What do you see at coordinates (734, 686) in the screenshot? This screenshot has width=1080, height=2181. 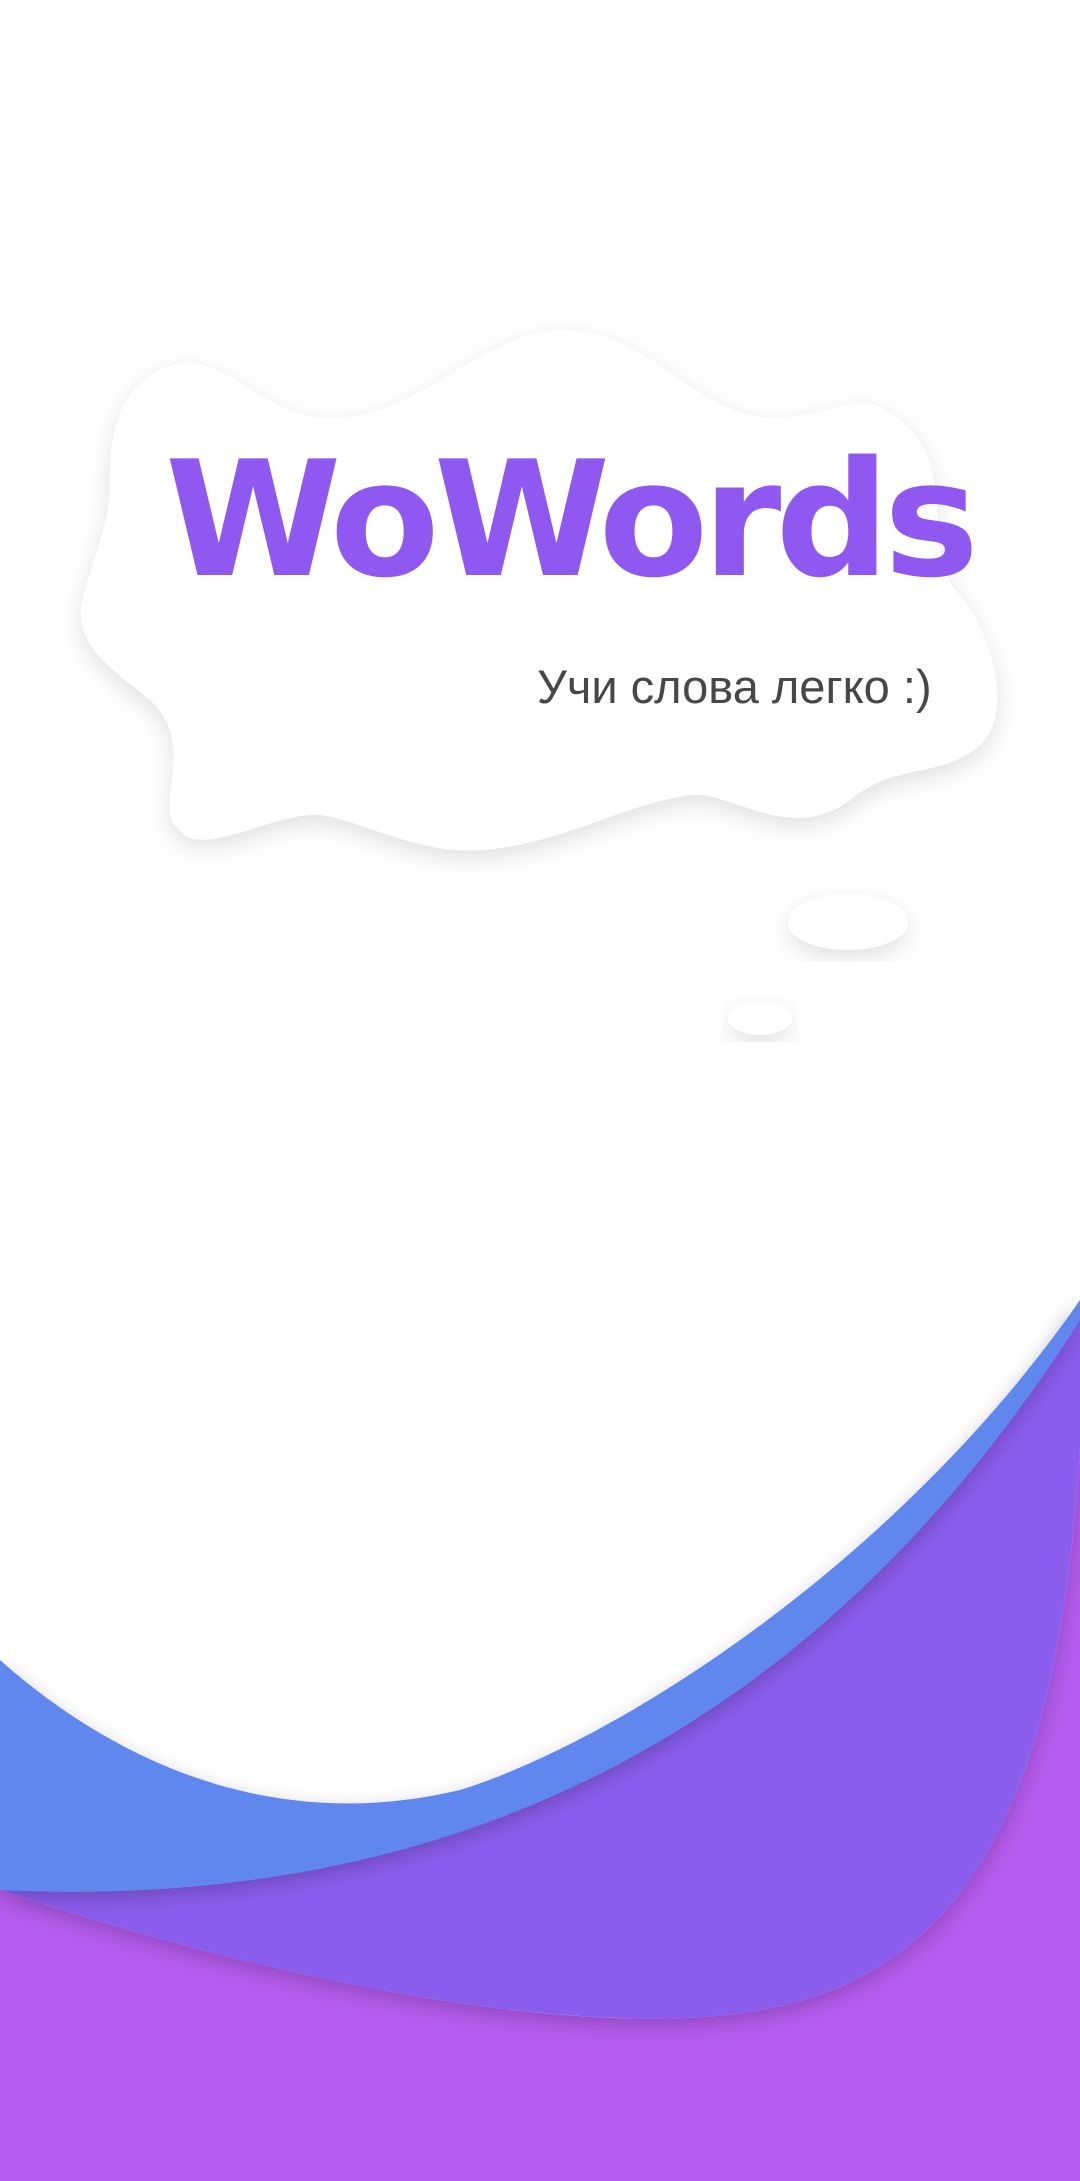 I see `app-tagline: Учи слова легко :)` at bounding box center [734, 686].